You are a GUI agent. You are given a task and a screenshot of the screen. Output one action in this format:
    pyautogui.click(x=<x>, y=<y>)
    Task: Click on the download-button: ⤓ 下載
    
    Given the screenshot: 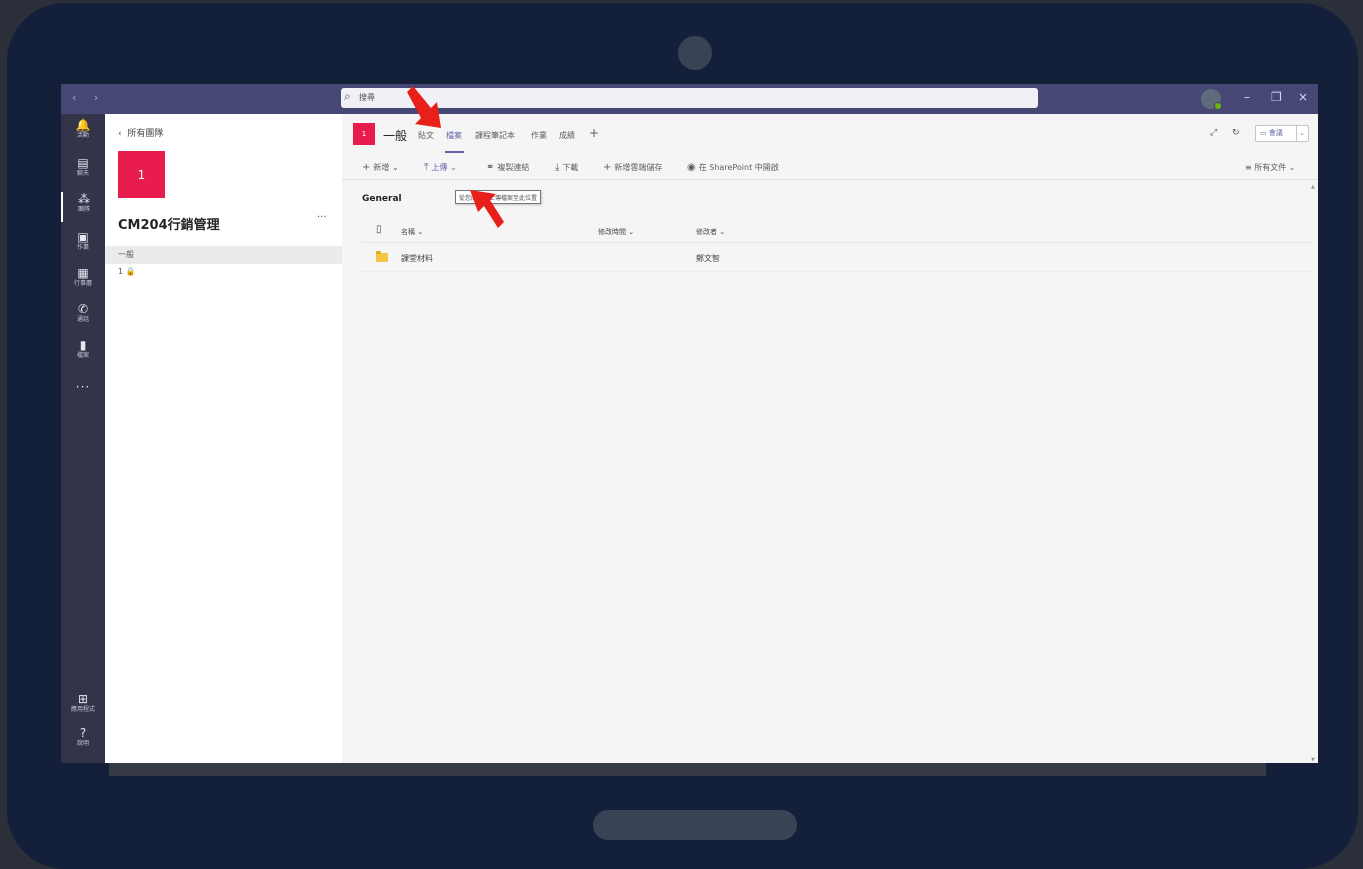 What is the action you would take?
    pyautogui.click(x=566, y=167)
    